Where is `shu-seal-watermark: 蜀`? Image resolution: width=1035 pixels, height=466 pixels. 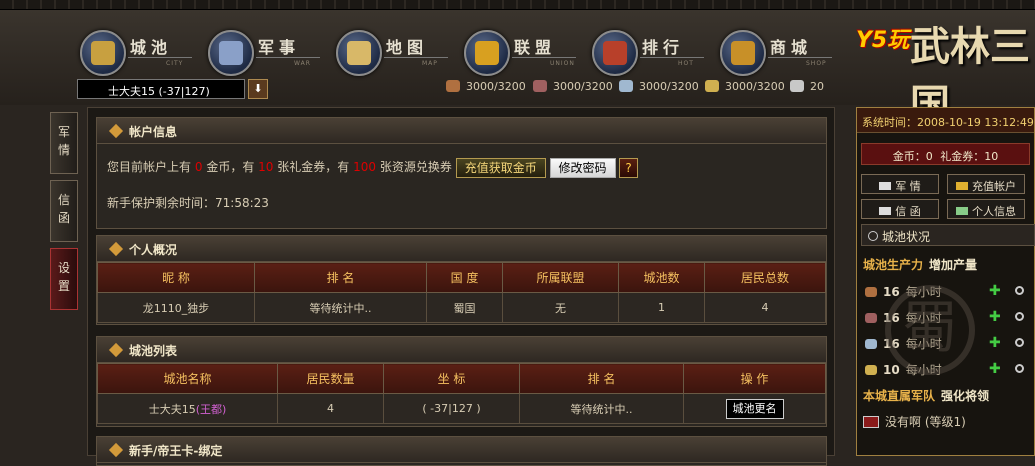
shu-seal-watermark: 蜀 is located at coordinates (930, 330).